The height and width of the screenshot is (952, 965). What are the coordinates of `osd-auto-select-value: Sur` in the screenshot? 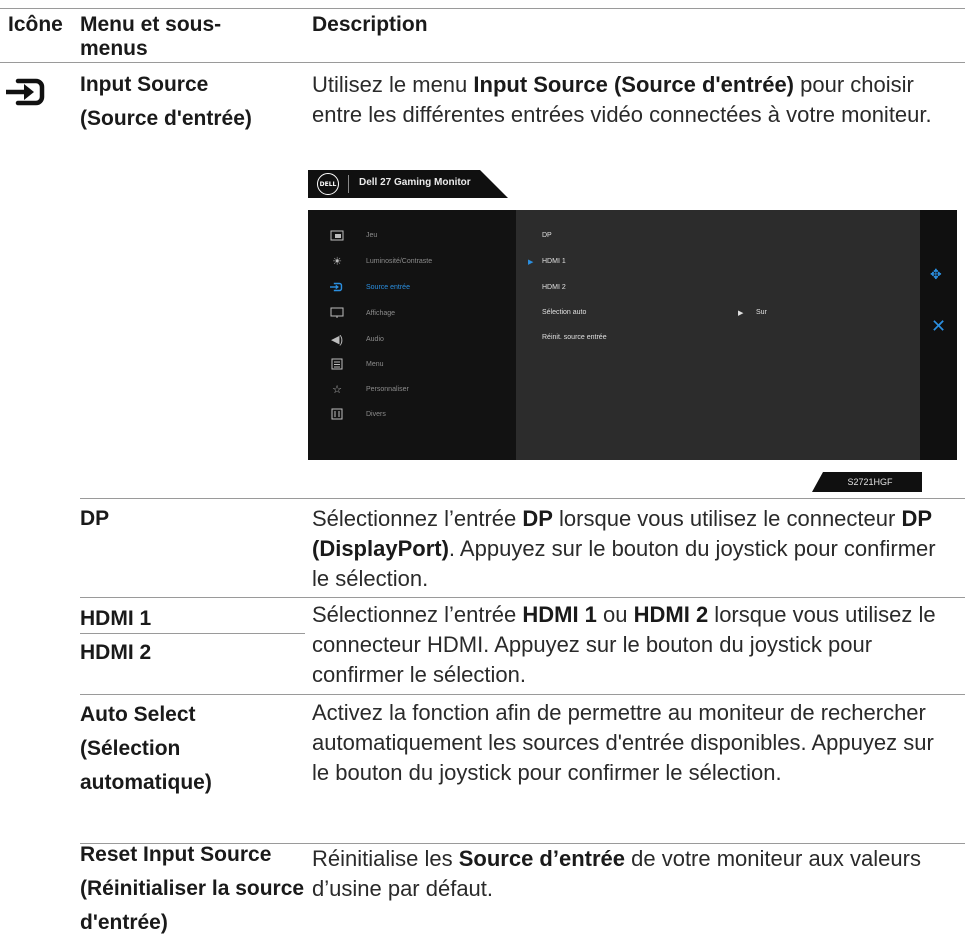 It's located at (761, 312).